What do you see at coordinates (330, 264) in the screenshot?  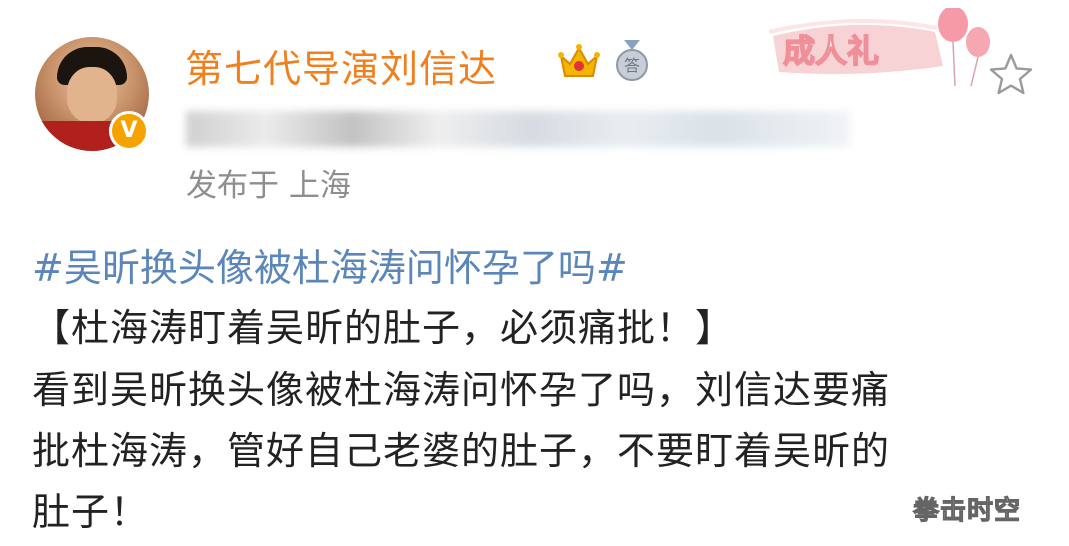 I see `hashtag-link: #吴昕换头像被杜海涛问怀孕了吗#` at bounding box center [330, 264].